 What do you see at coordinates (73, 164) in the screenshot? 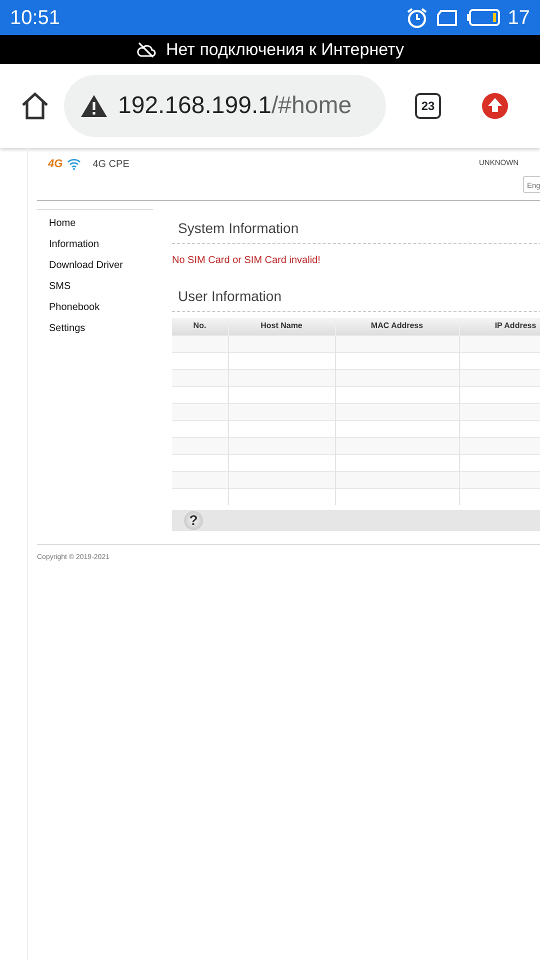
I see `wifi-icon` at bounding box center [73, 164].